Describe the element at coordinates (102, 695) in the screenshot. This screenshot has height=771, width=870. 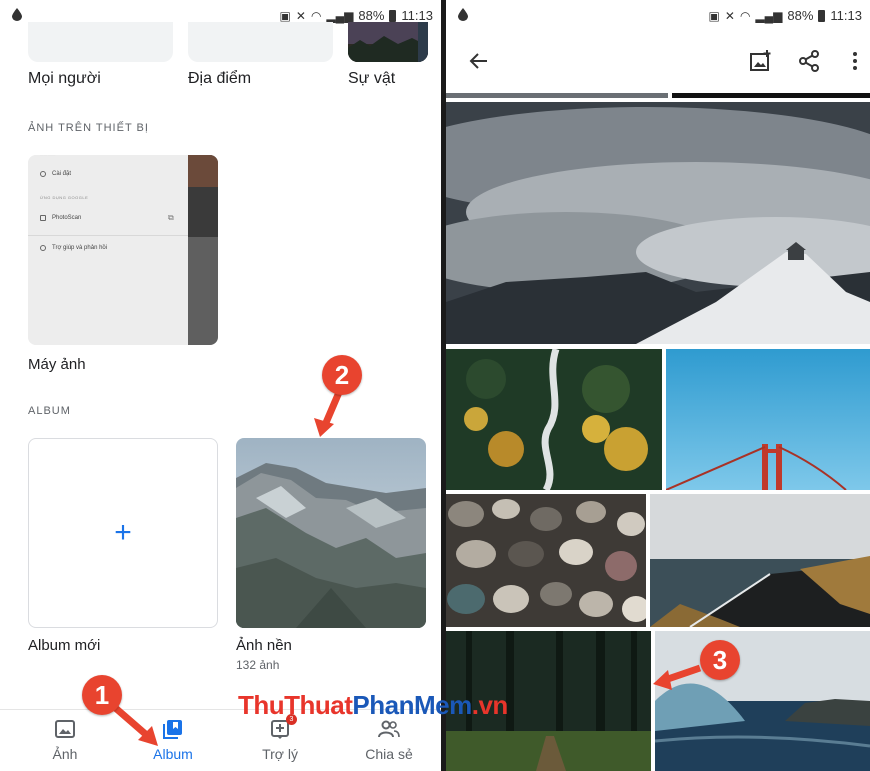
I see `step-marker-1: 1` at that location.